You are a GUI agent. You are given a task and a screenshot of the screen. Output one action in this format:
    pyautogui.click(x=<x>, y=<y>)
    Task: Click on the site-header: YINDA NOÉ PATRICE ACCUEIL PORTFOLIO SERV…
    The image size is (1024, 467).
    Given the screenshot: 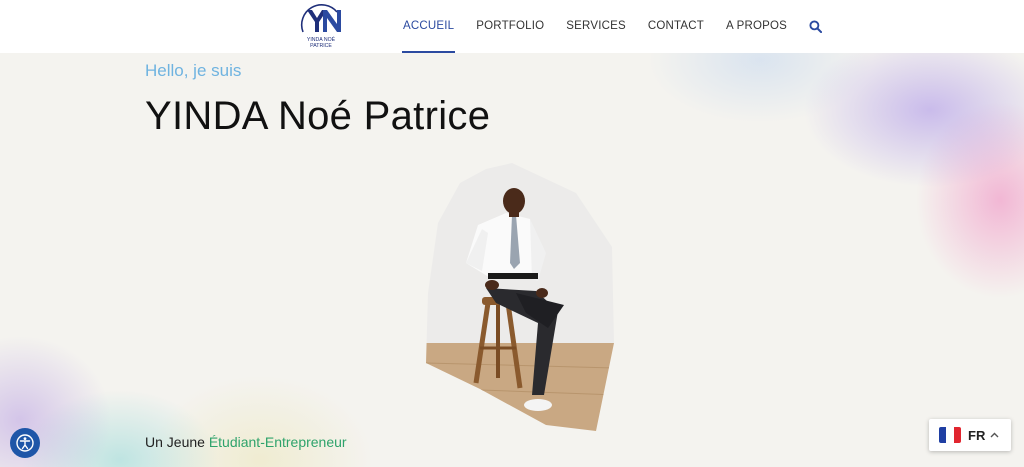 What is the action you would take?
    pyautogui.click(x=512, y=26)
    